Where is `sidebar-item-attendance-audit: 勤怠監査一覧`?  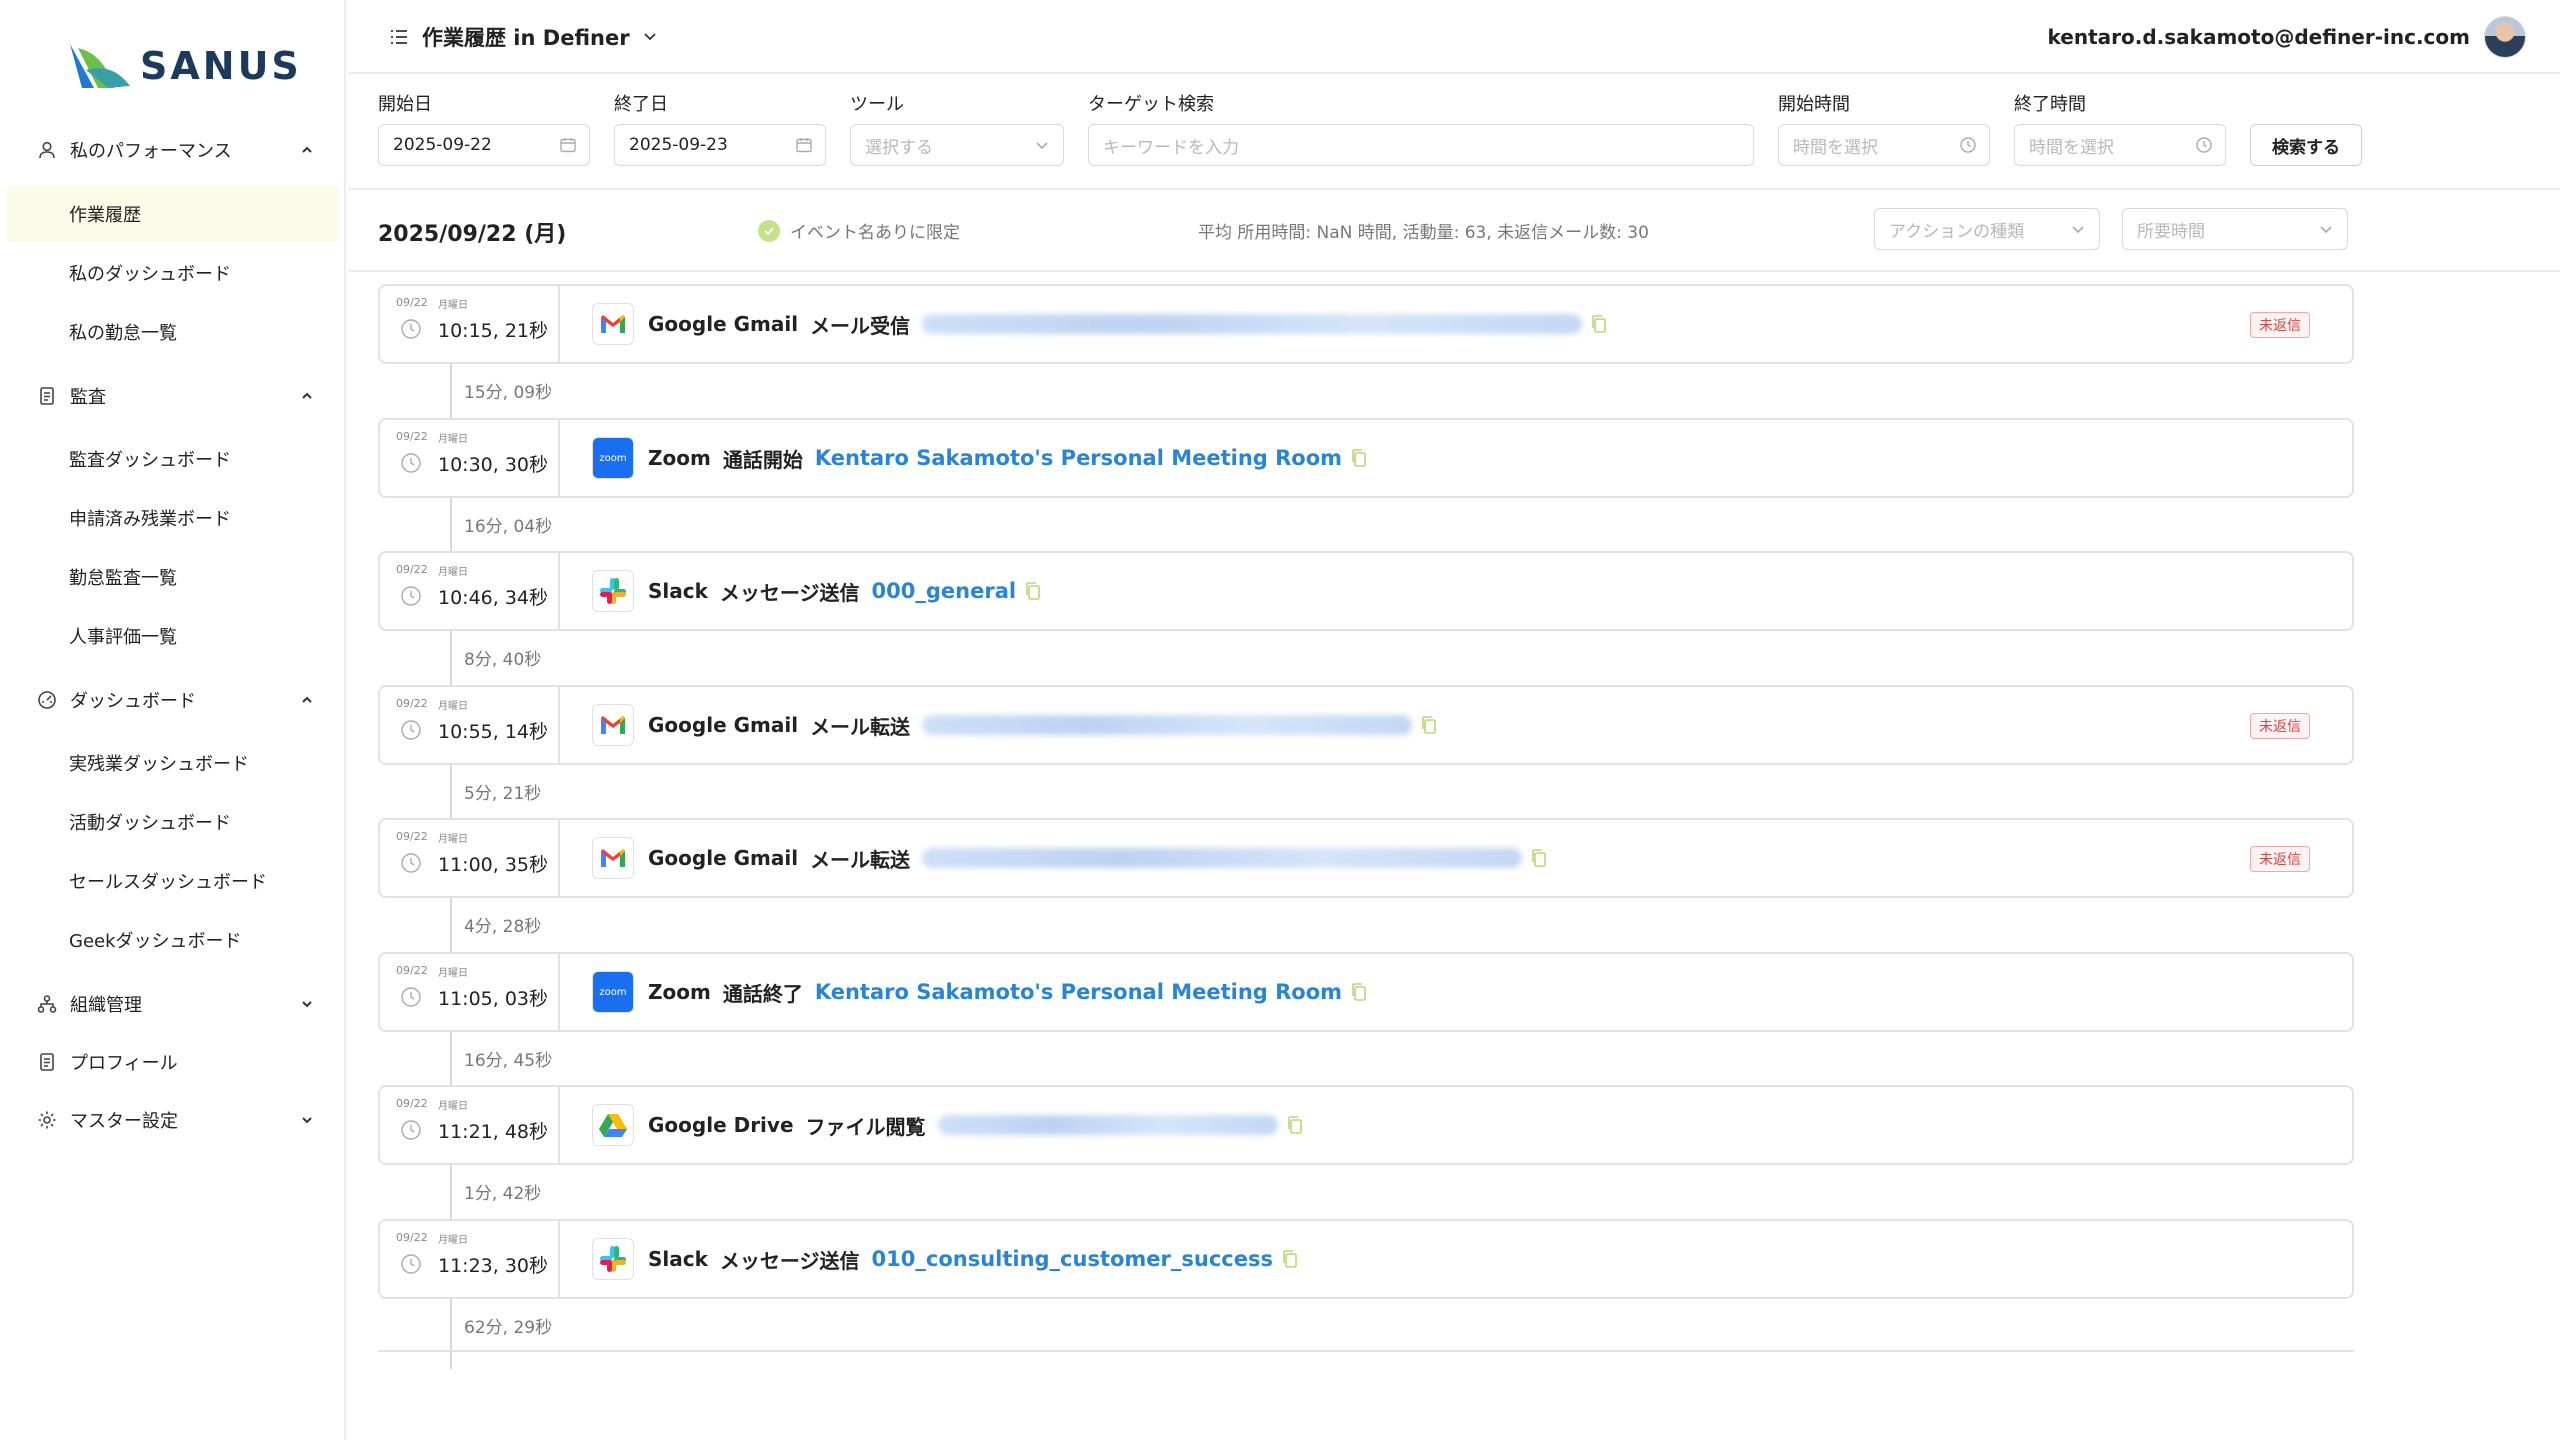 sidebar-item-attendance-audit: 勤怠監査一覧 is located at coordinates (173, 577).